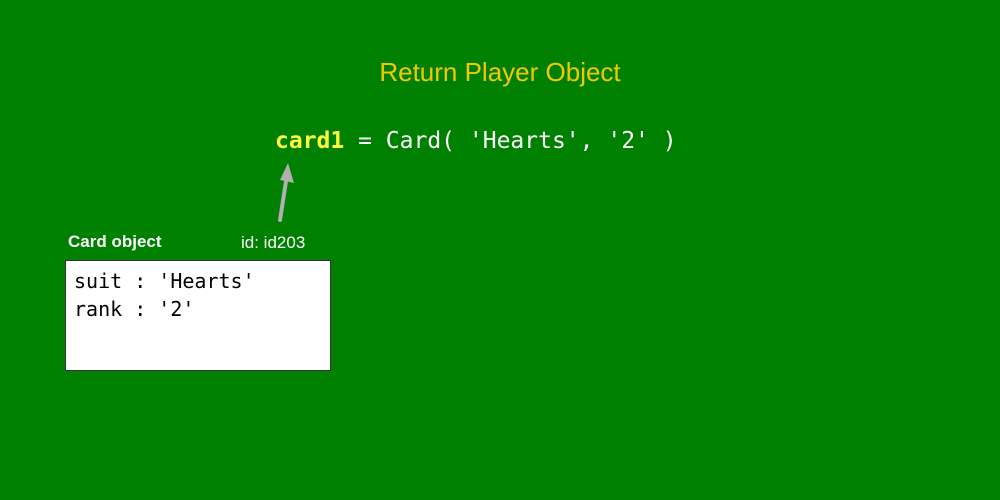 Image resolution: width=1000 pixels, height=500 pixels. I want to click on arrow-shaft, so click(283, 197).